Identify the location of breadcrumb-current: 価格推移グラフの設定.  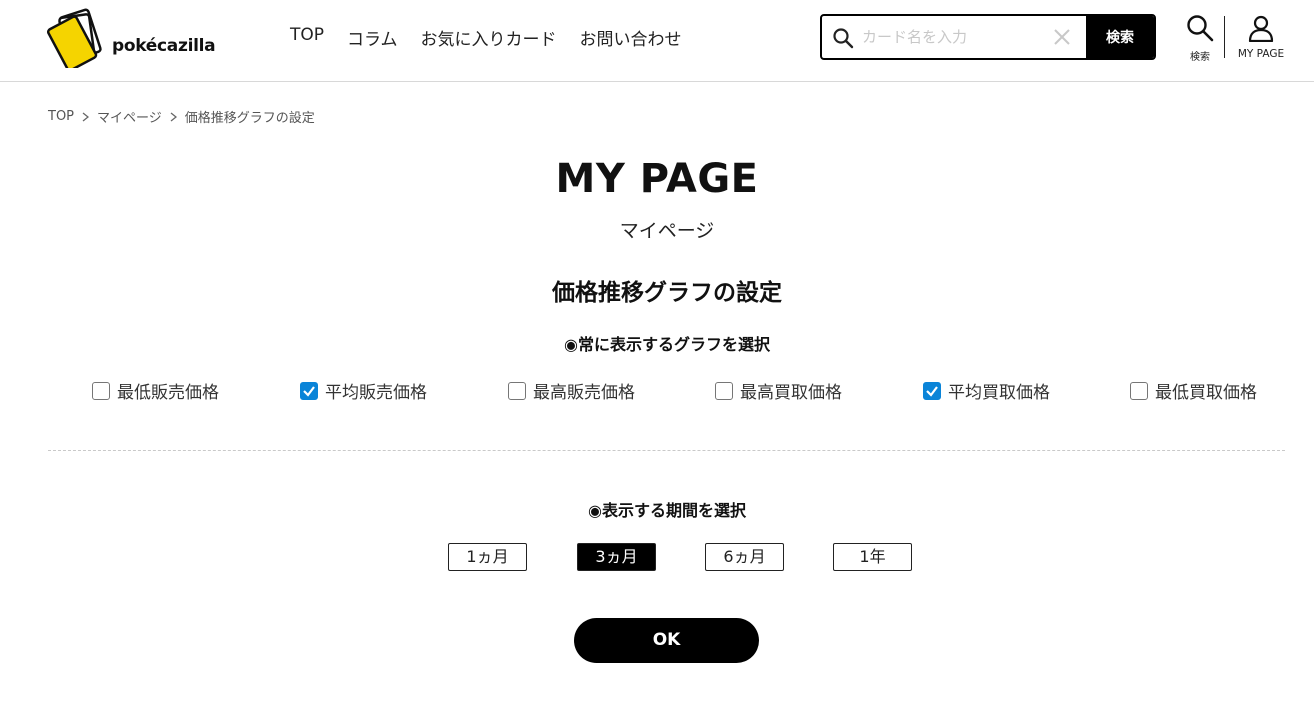
(249, 118).